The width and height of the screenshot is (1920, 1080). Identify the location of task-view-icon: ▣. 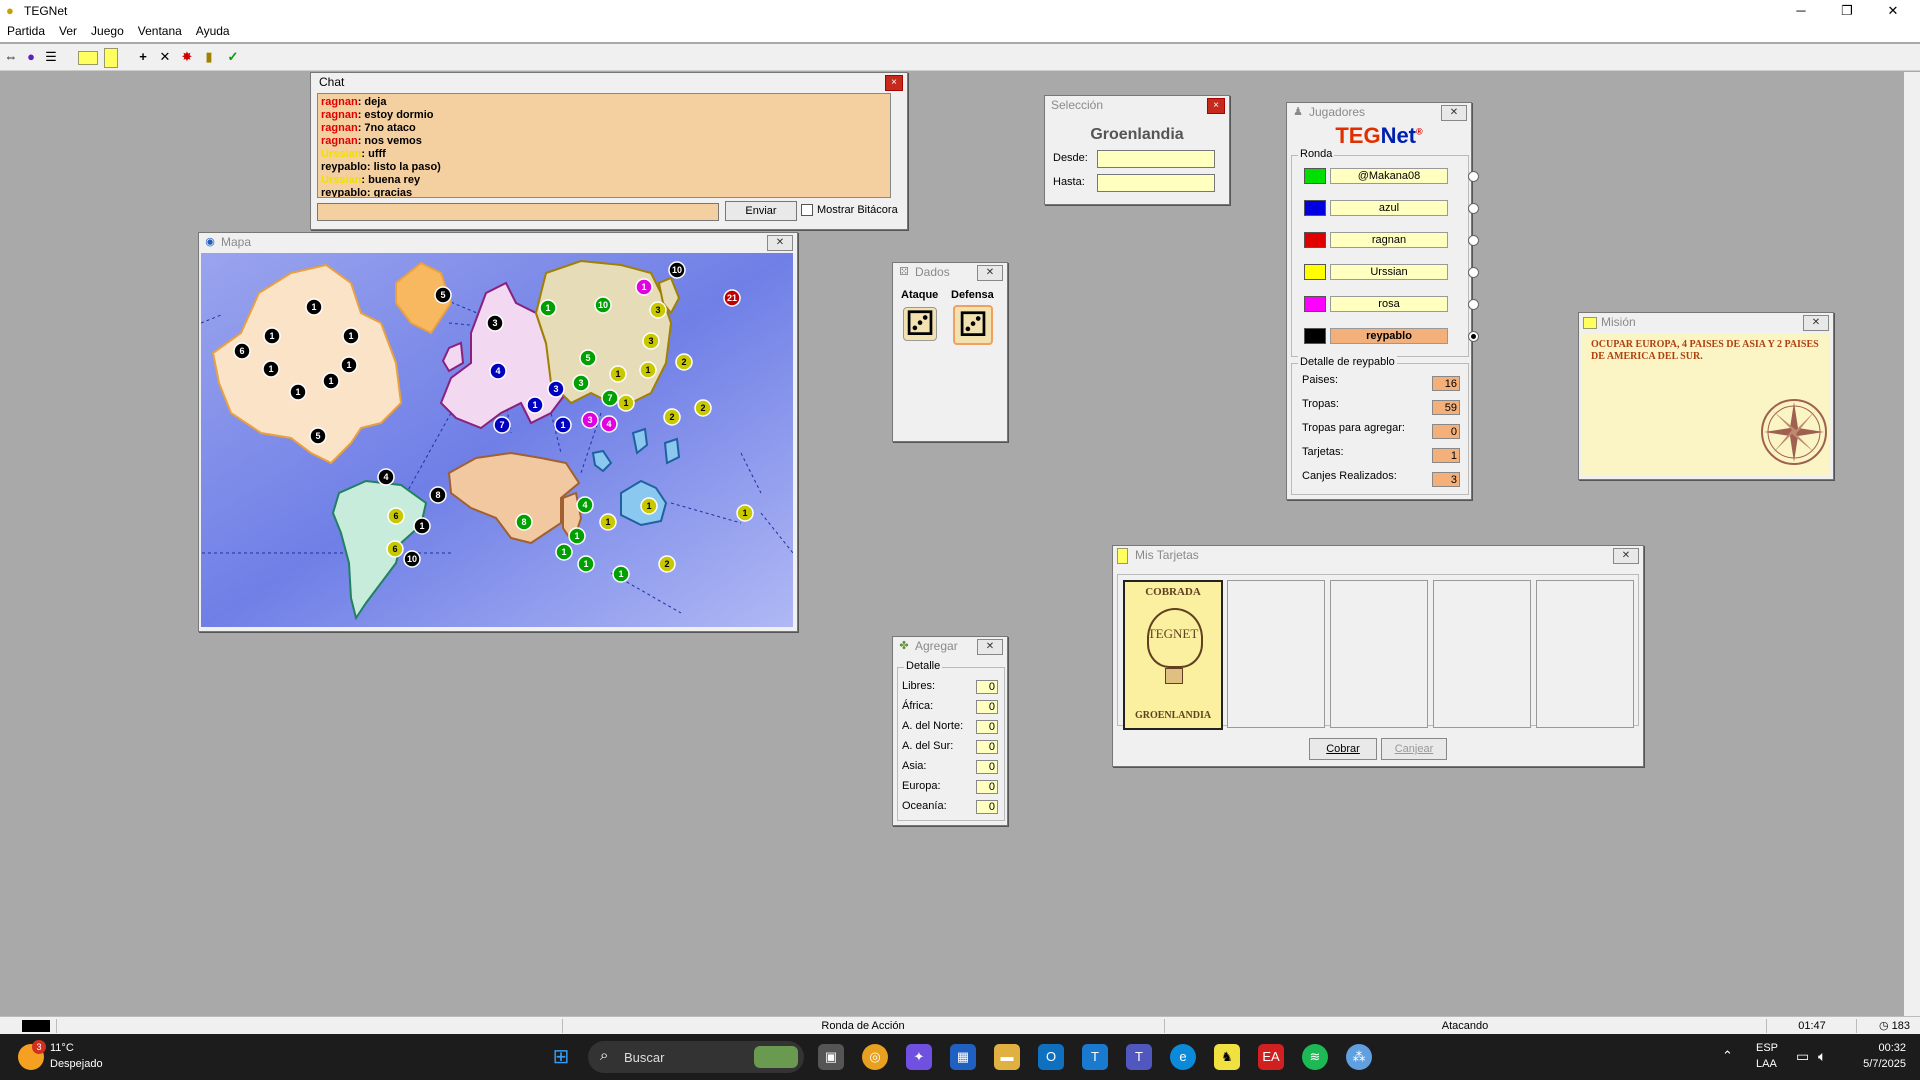
(831, 1057).